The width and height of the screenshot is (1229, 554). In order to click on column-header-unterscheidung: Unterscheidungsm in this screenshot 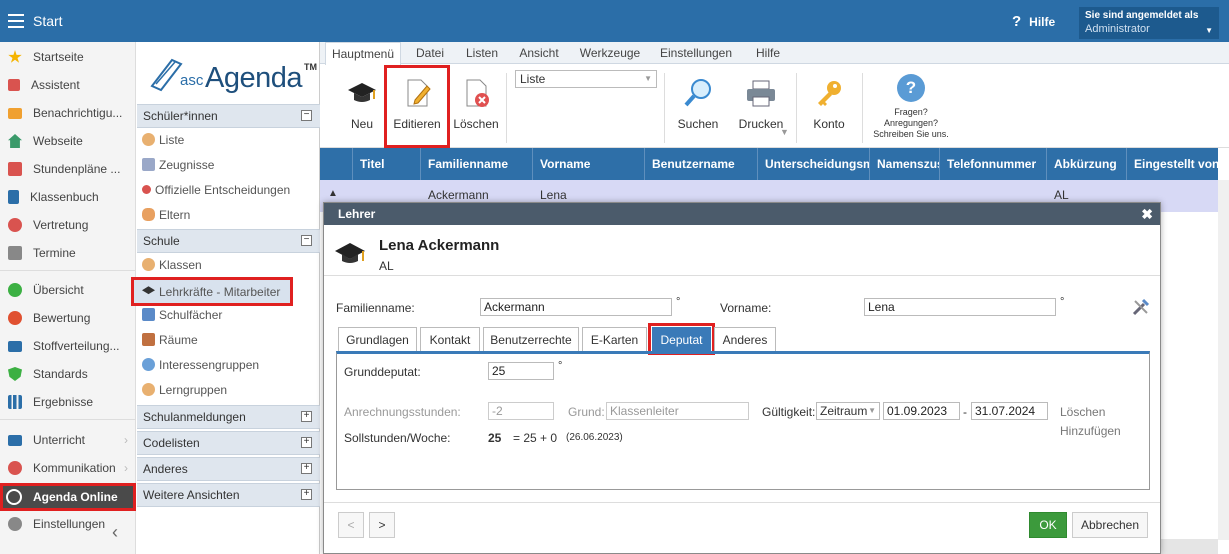, I will do `click(814, 164)`.